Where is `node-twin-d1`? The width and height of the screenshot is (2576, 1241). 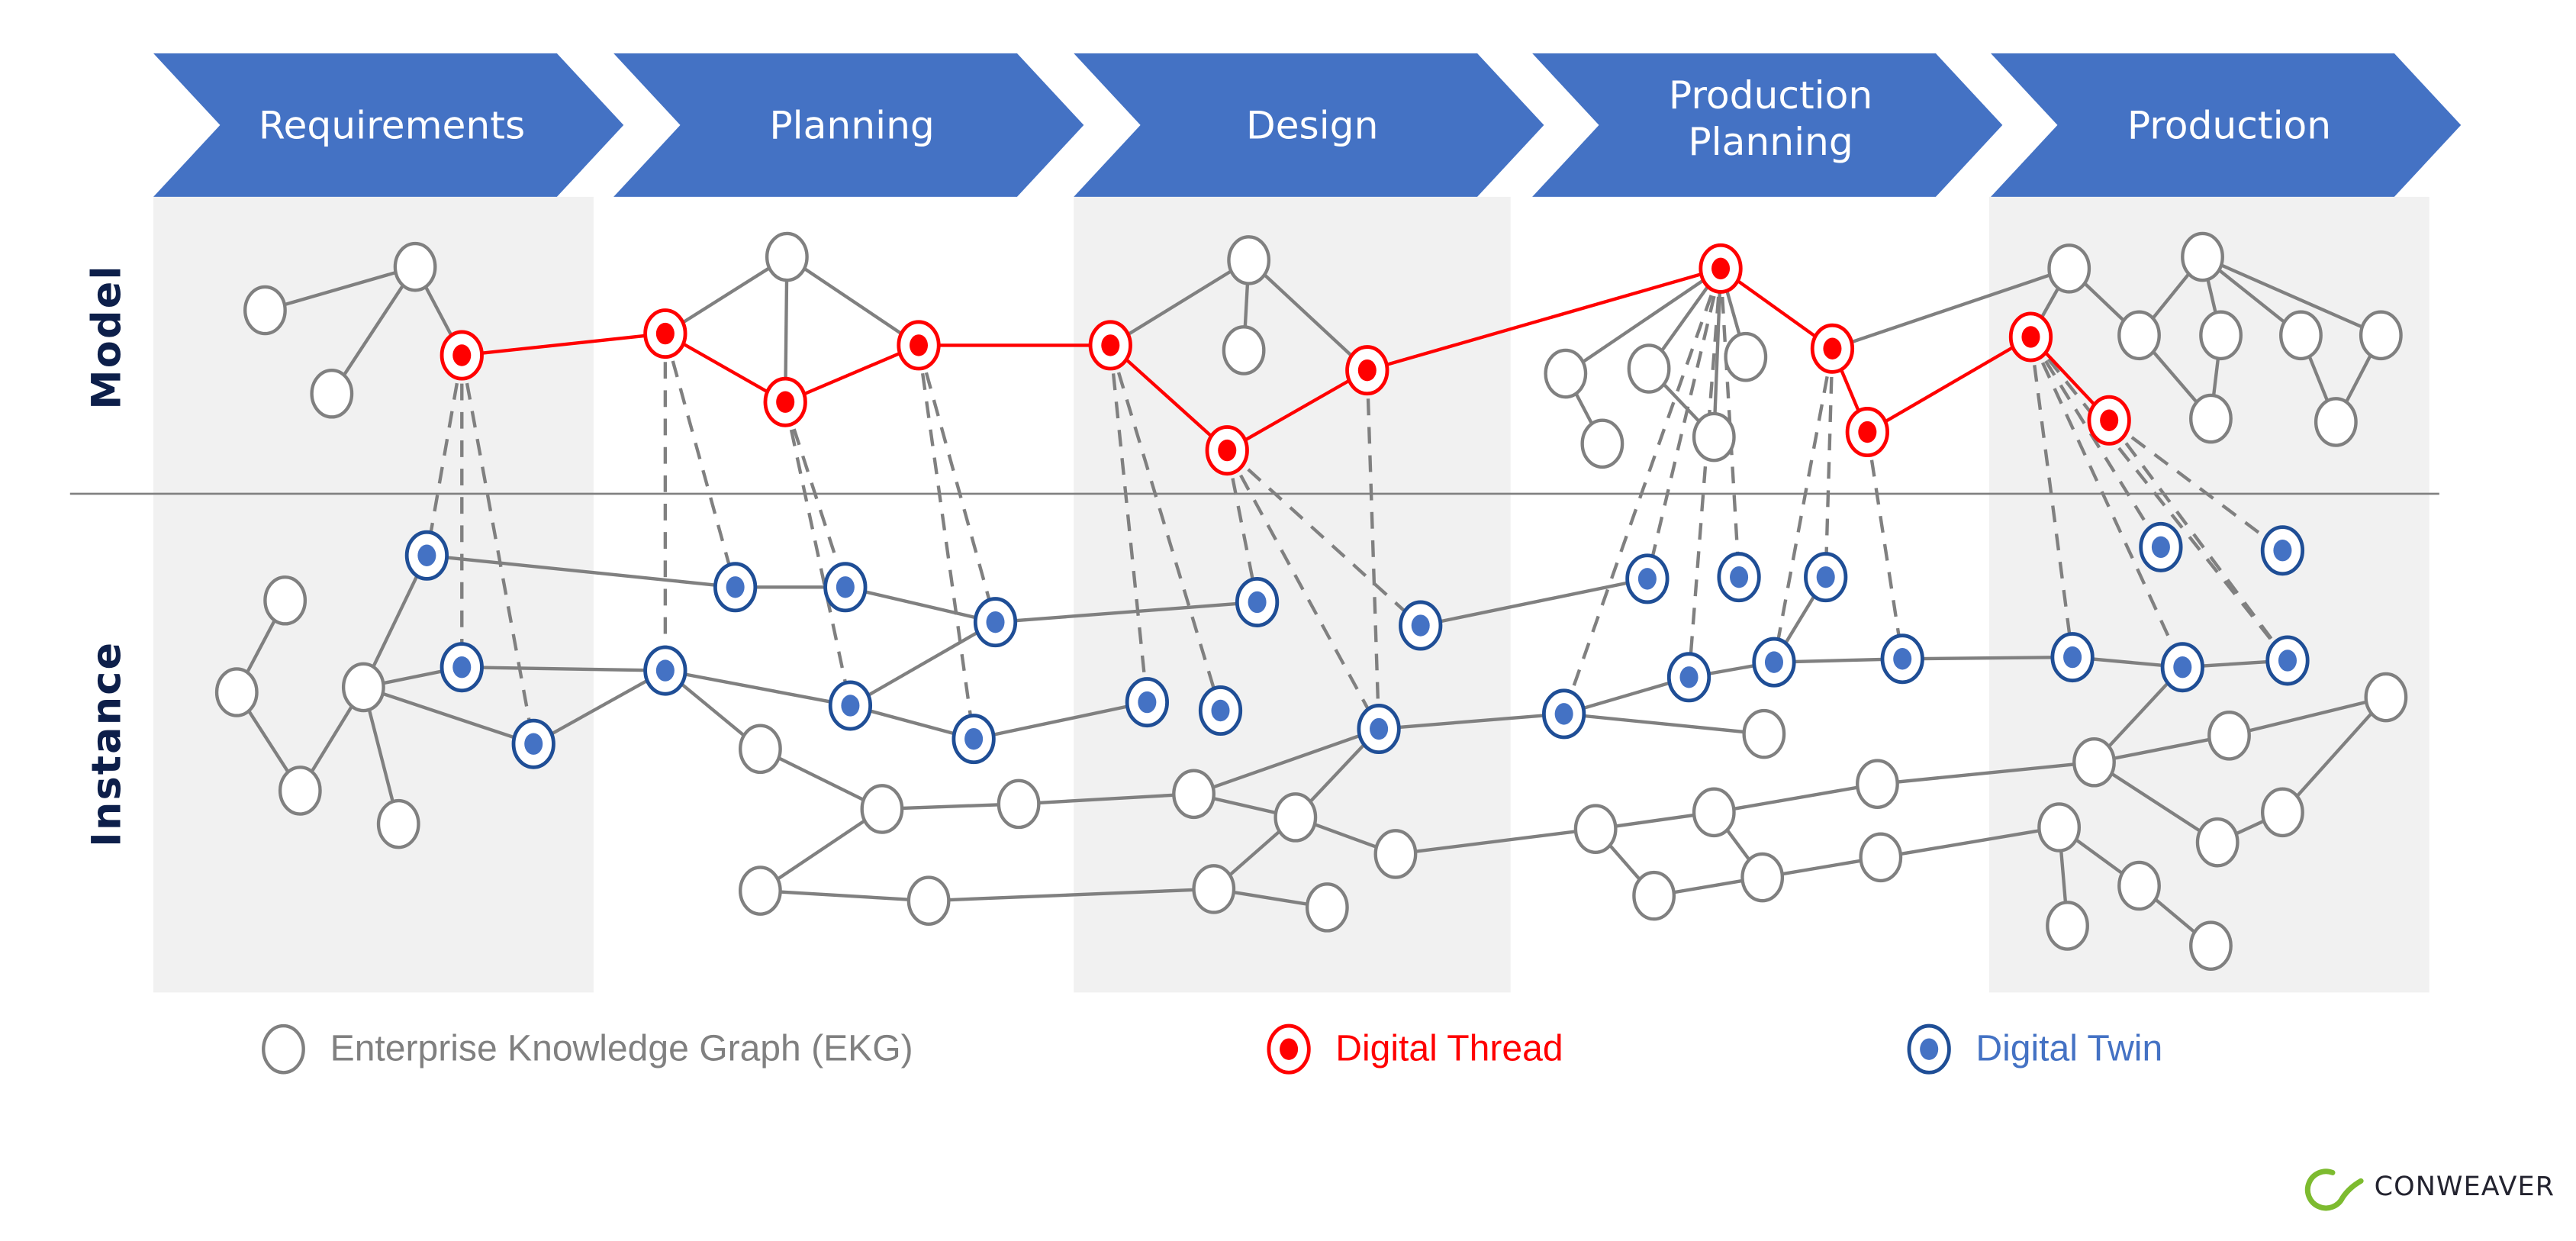 node-twin-d1 is located at coordinates (426, 555).